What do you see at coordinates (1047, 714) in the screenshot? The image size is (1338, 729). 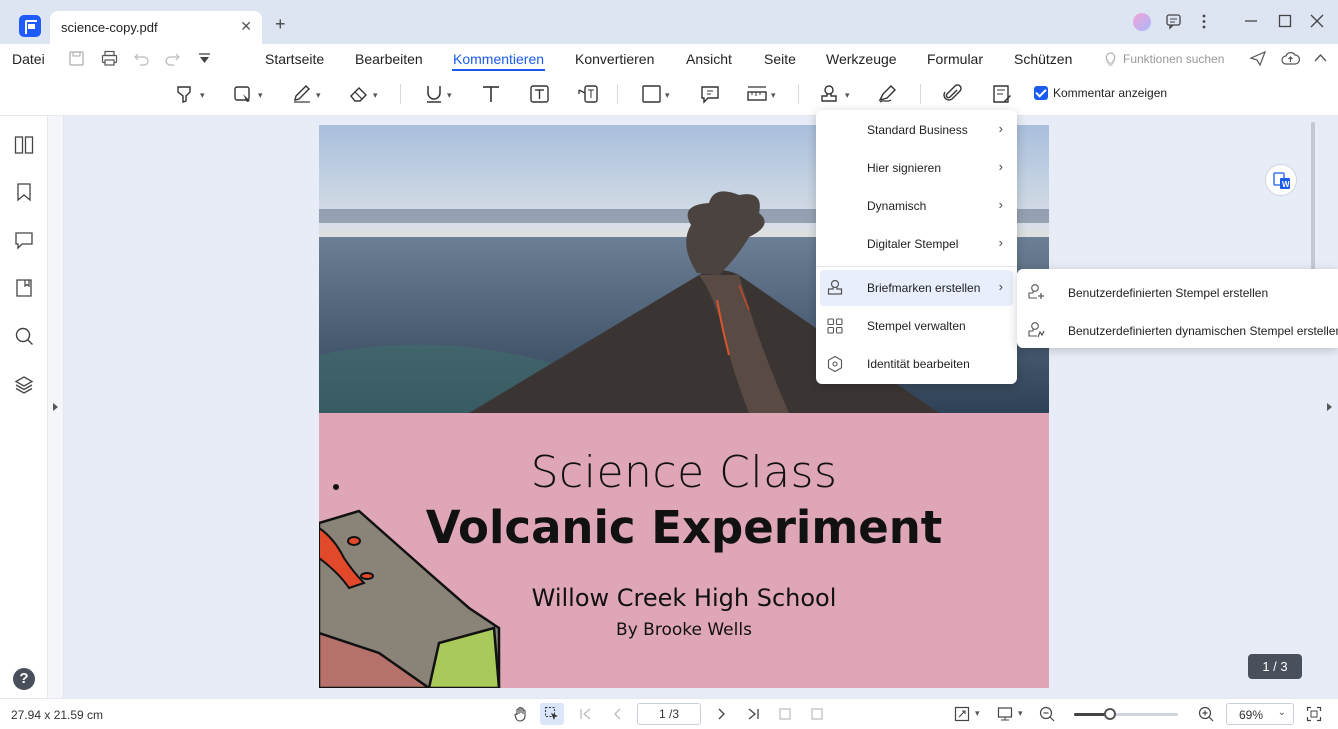 I see `zoom-out-icon` at bounding box center [1047, 714].